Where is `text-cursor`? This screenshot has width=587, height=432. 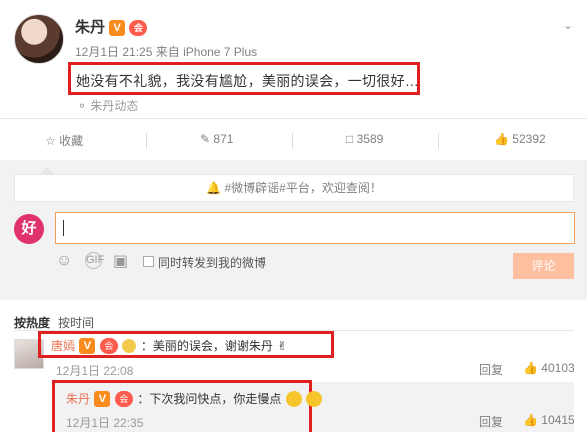
text-cursor is located at coordinates (63, 228).